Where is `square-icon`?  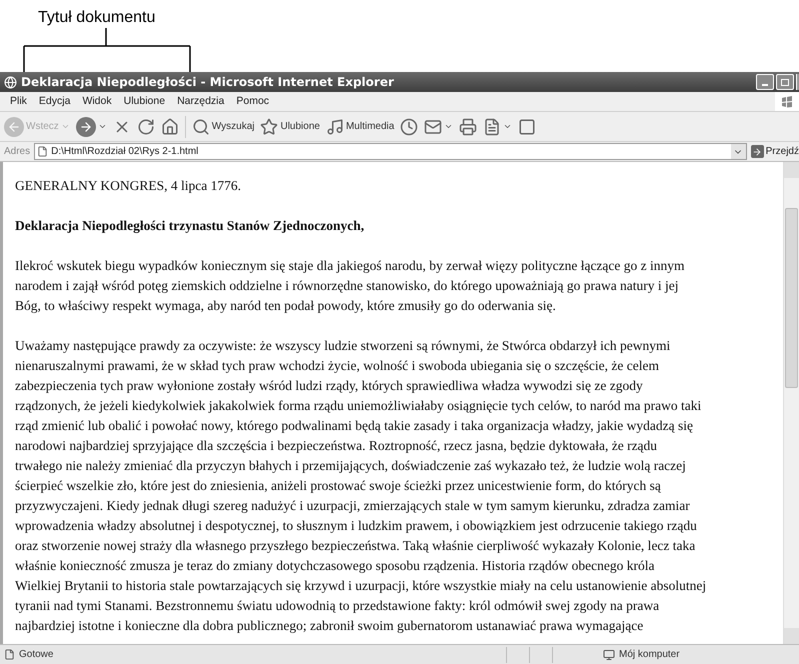
square-icon is located at coordinates (527, 127).